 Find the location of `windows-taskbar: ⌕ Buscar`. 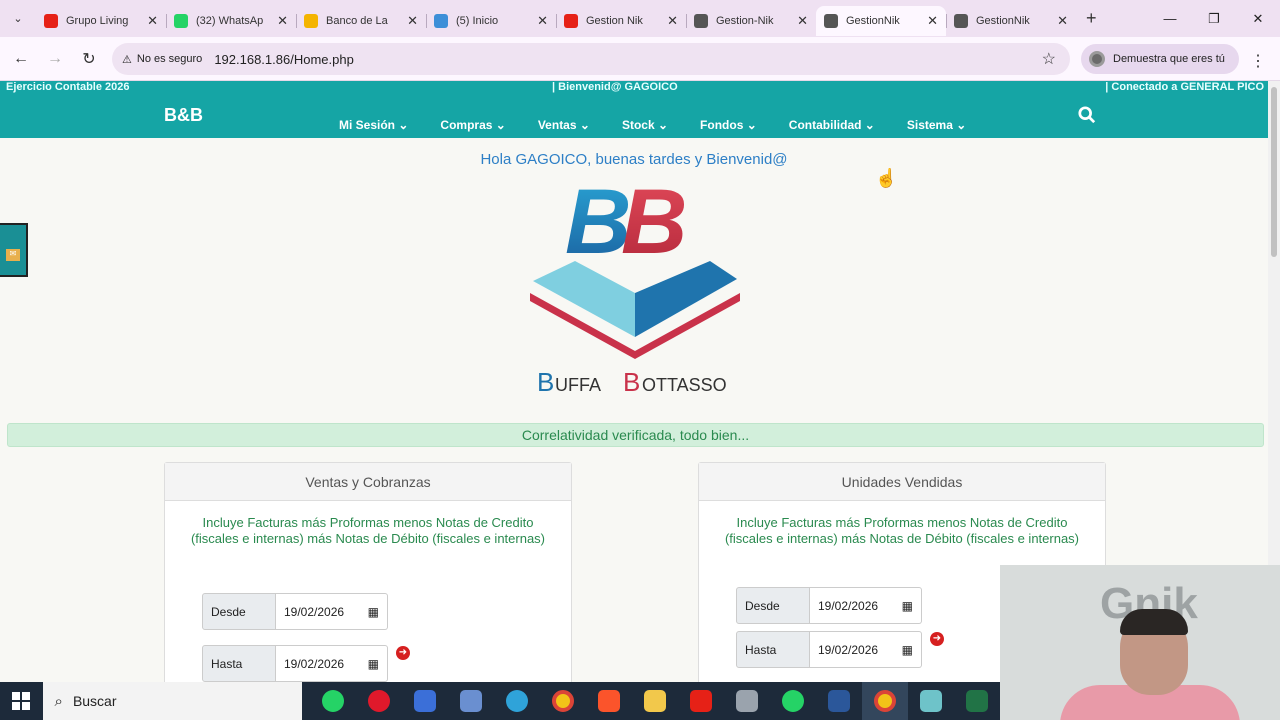

windows-taskbar: ⌕ Buscar is located at coordinates (500, 701).